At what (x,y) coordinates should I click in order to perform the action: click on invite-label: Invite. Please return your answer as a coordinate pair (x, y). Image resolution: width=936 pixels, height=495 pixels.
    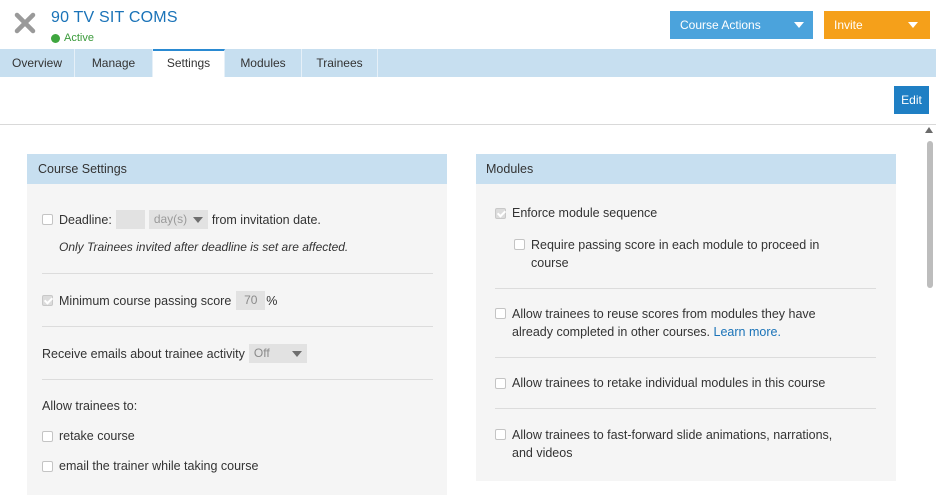
    Looking at the image, I should click on (848, 25).